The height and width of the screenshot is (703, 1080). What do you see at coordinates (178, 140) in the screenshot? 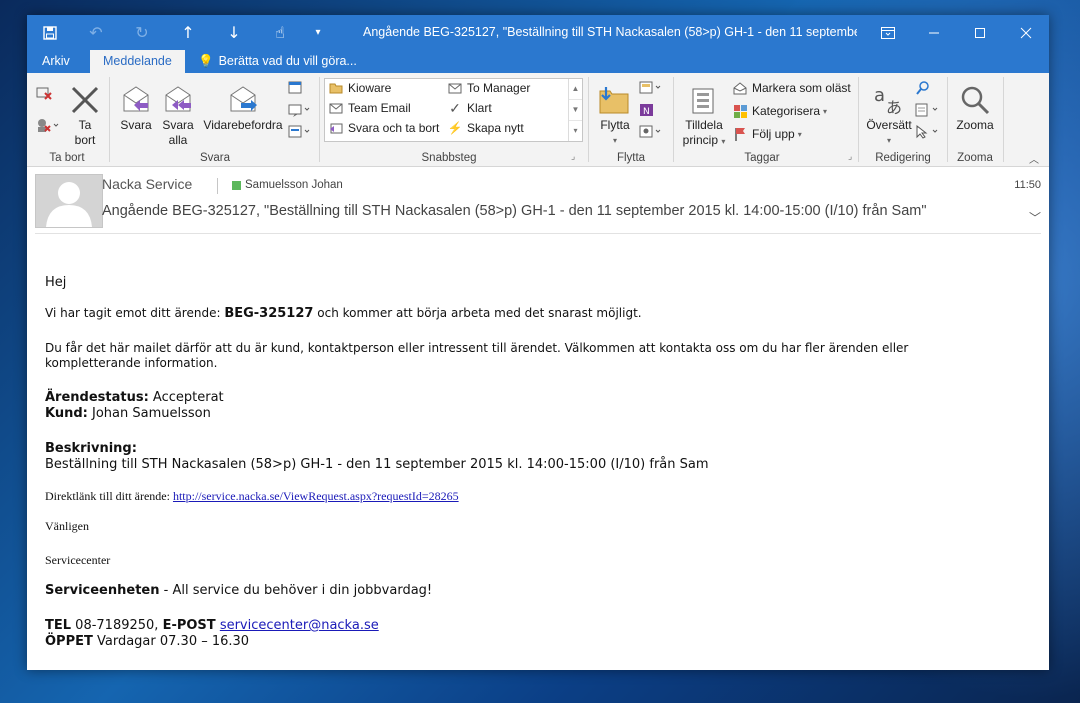
I see `reply-all-label-2: alla` at bounding box center [178, 140].